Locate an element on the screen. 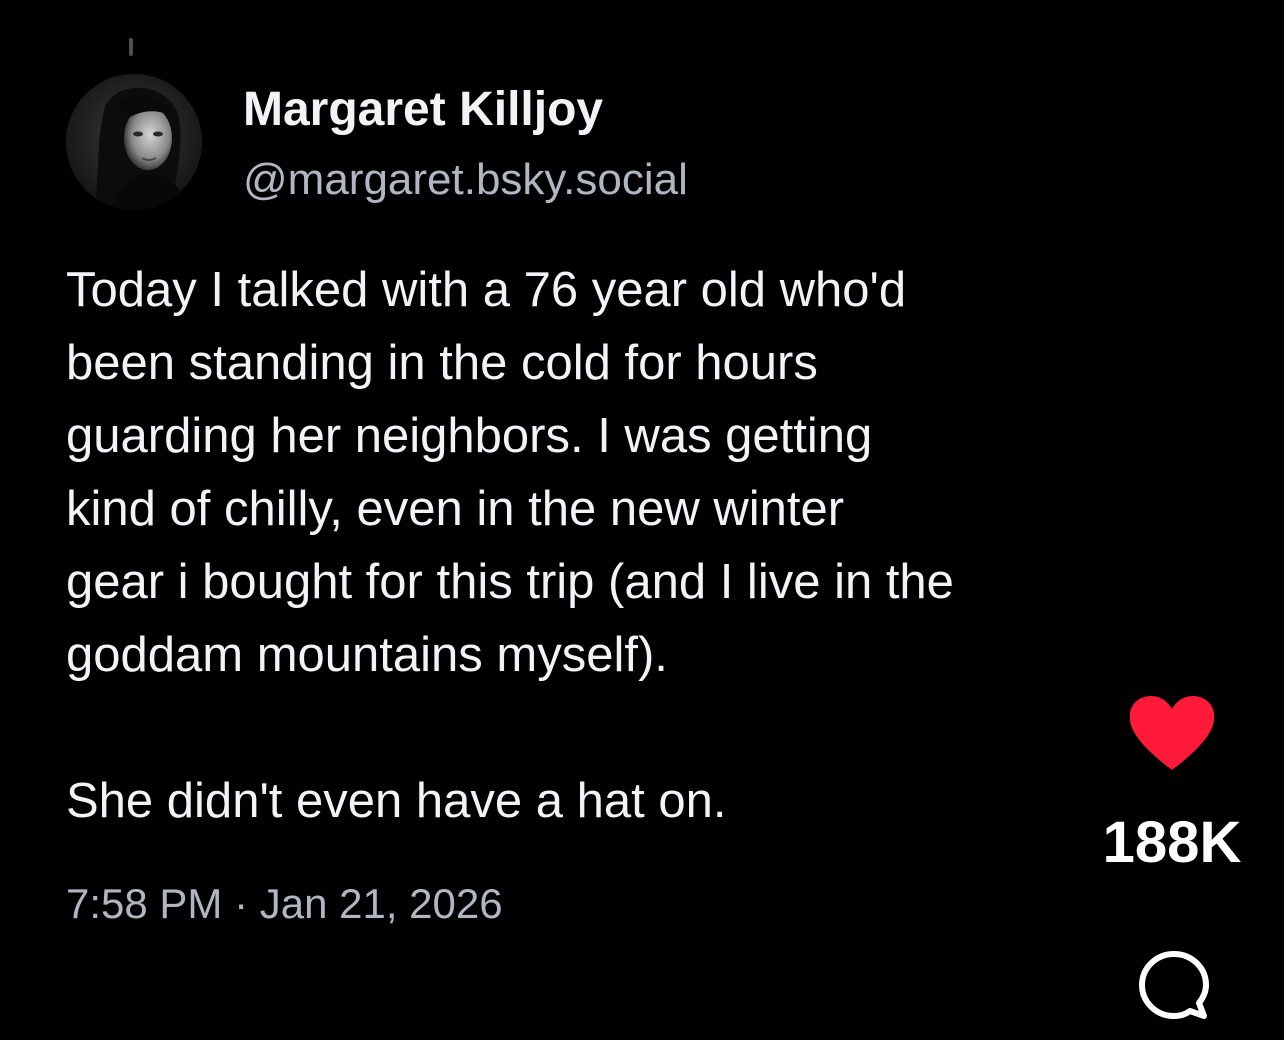  author-display-name: Margaret Killjoy is located at coordinates (423, 110).